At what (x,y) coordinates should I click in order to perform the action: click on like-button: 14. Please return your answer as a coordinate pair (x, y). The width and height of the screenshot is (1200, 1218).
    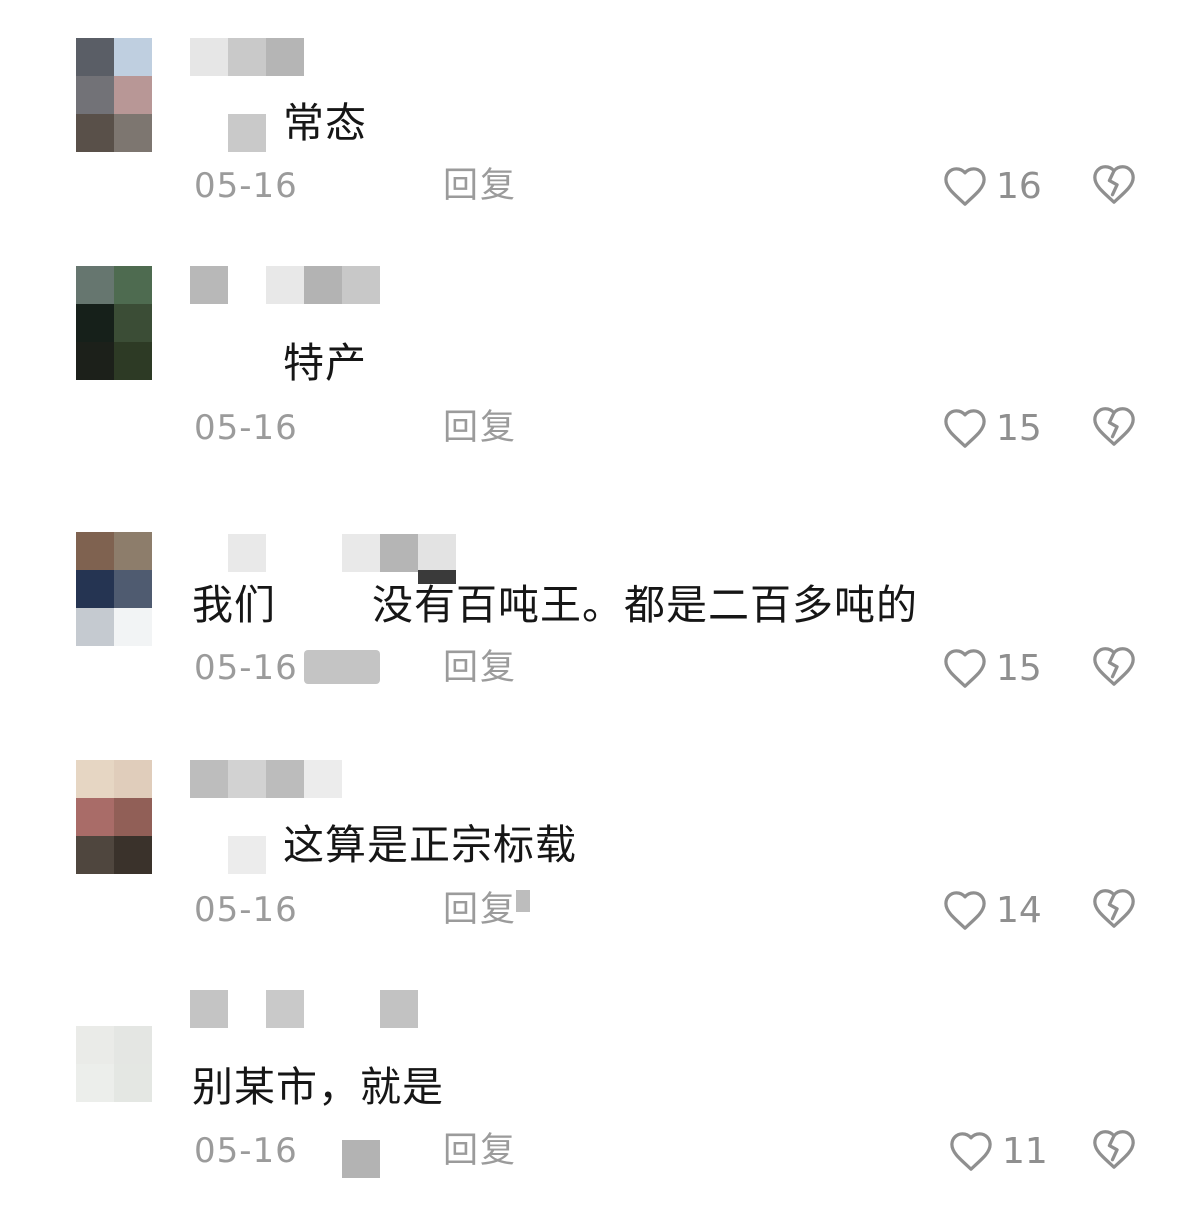
    Looking at the image, I should click on (992, 910).